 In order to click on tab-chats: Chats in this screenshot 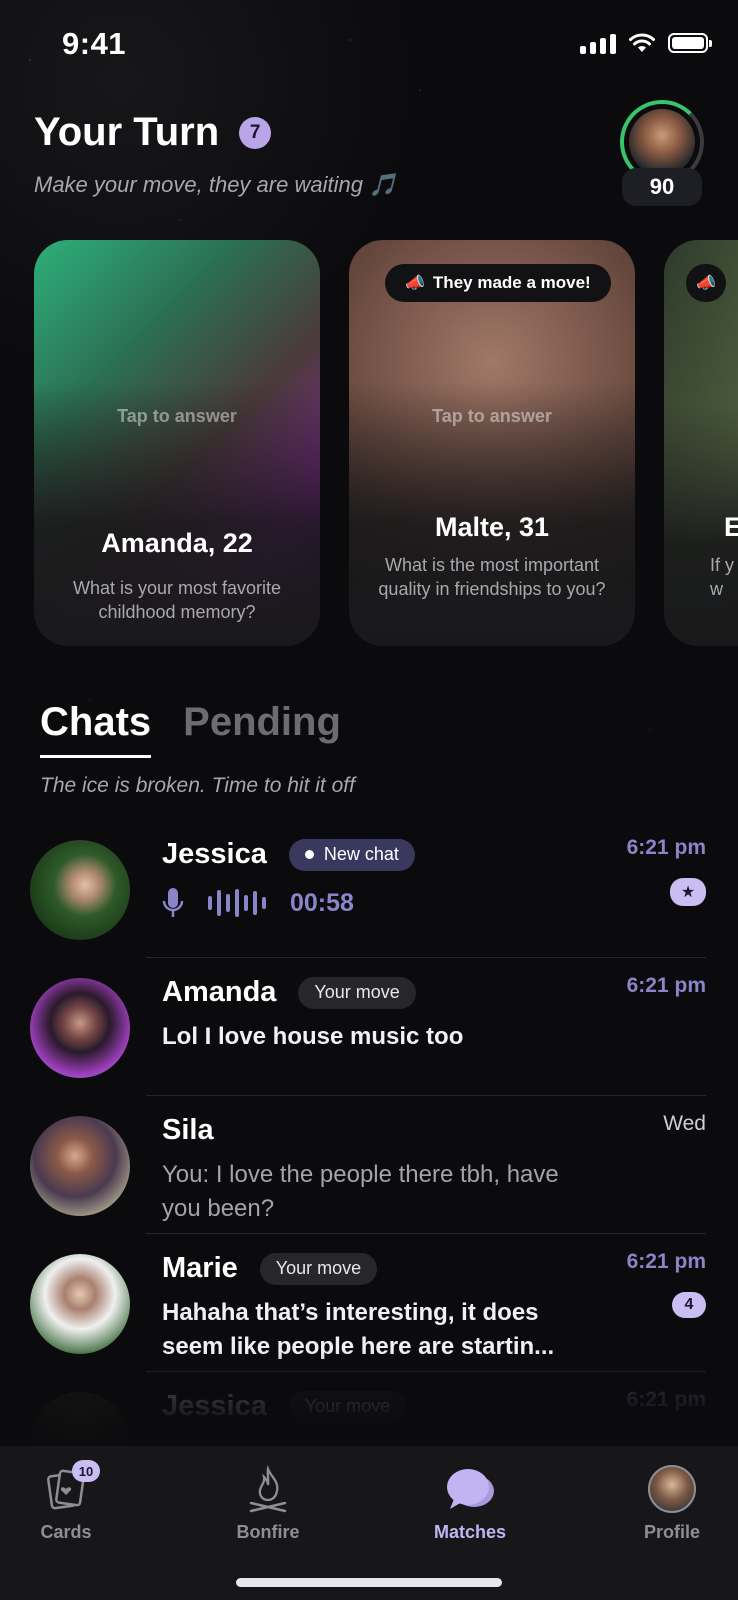, I will do `click(96, 729)`.